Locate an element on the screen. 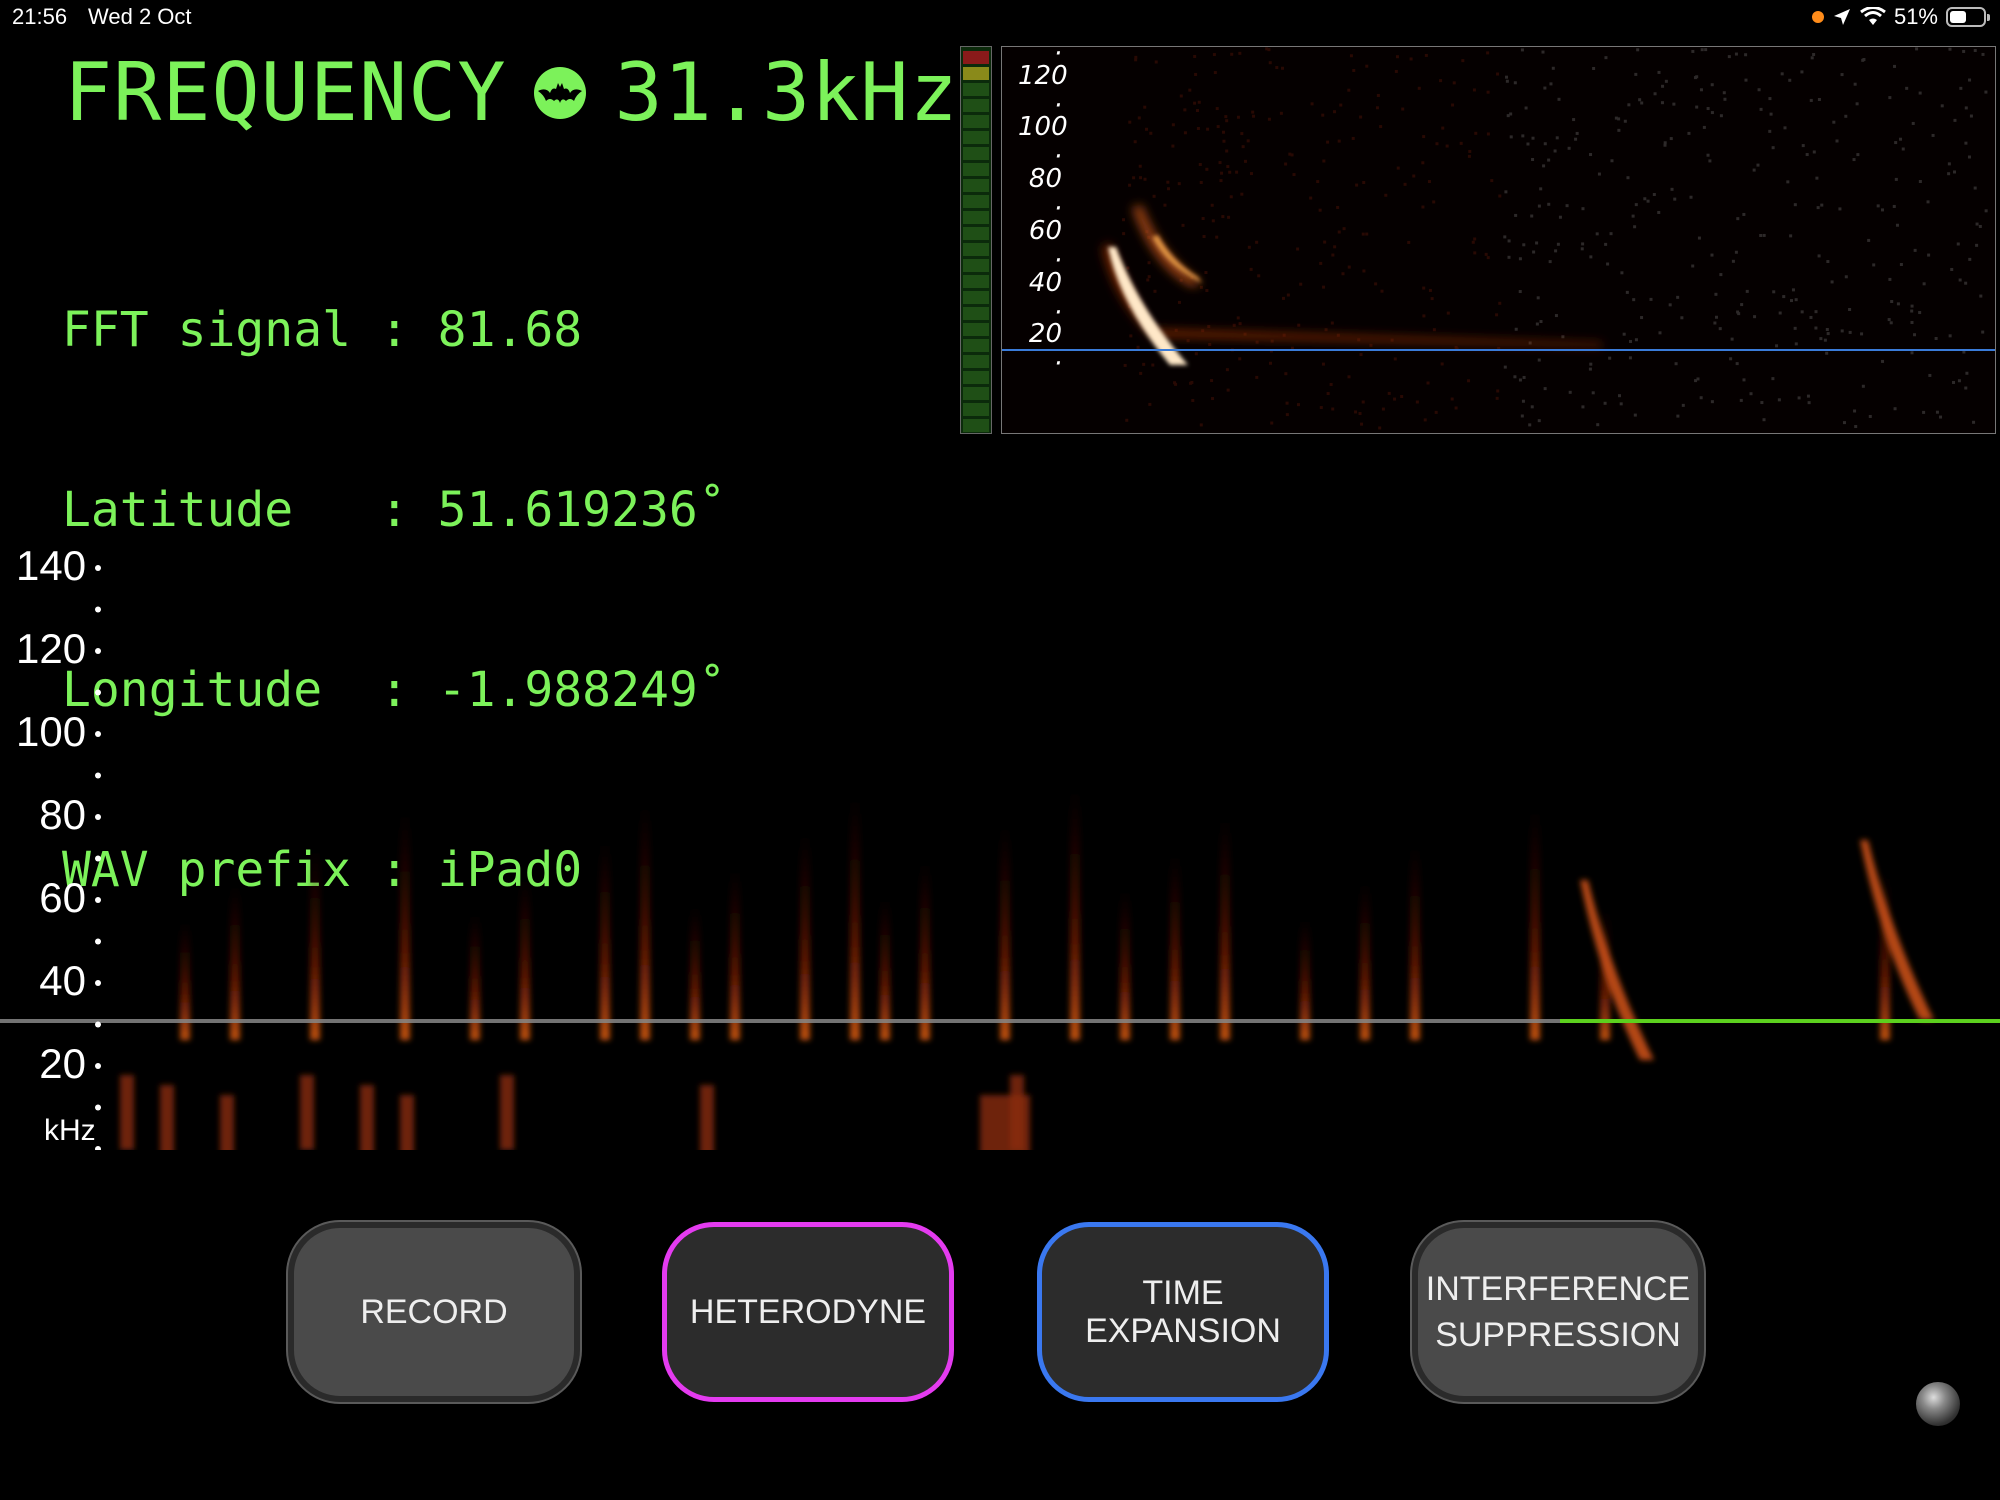 The width and height of the screenshot is (2000, 1500). heterodyne-button-label: HETERODYNE is located at coordinates (808, 1312).